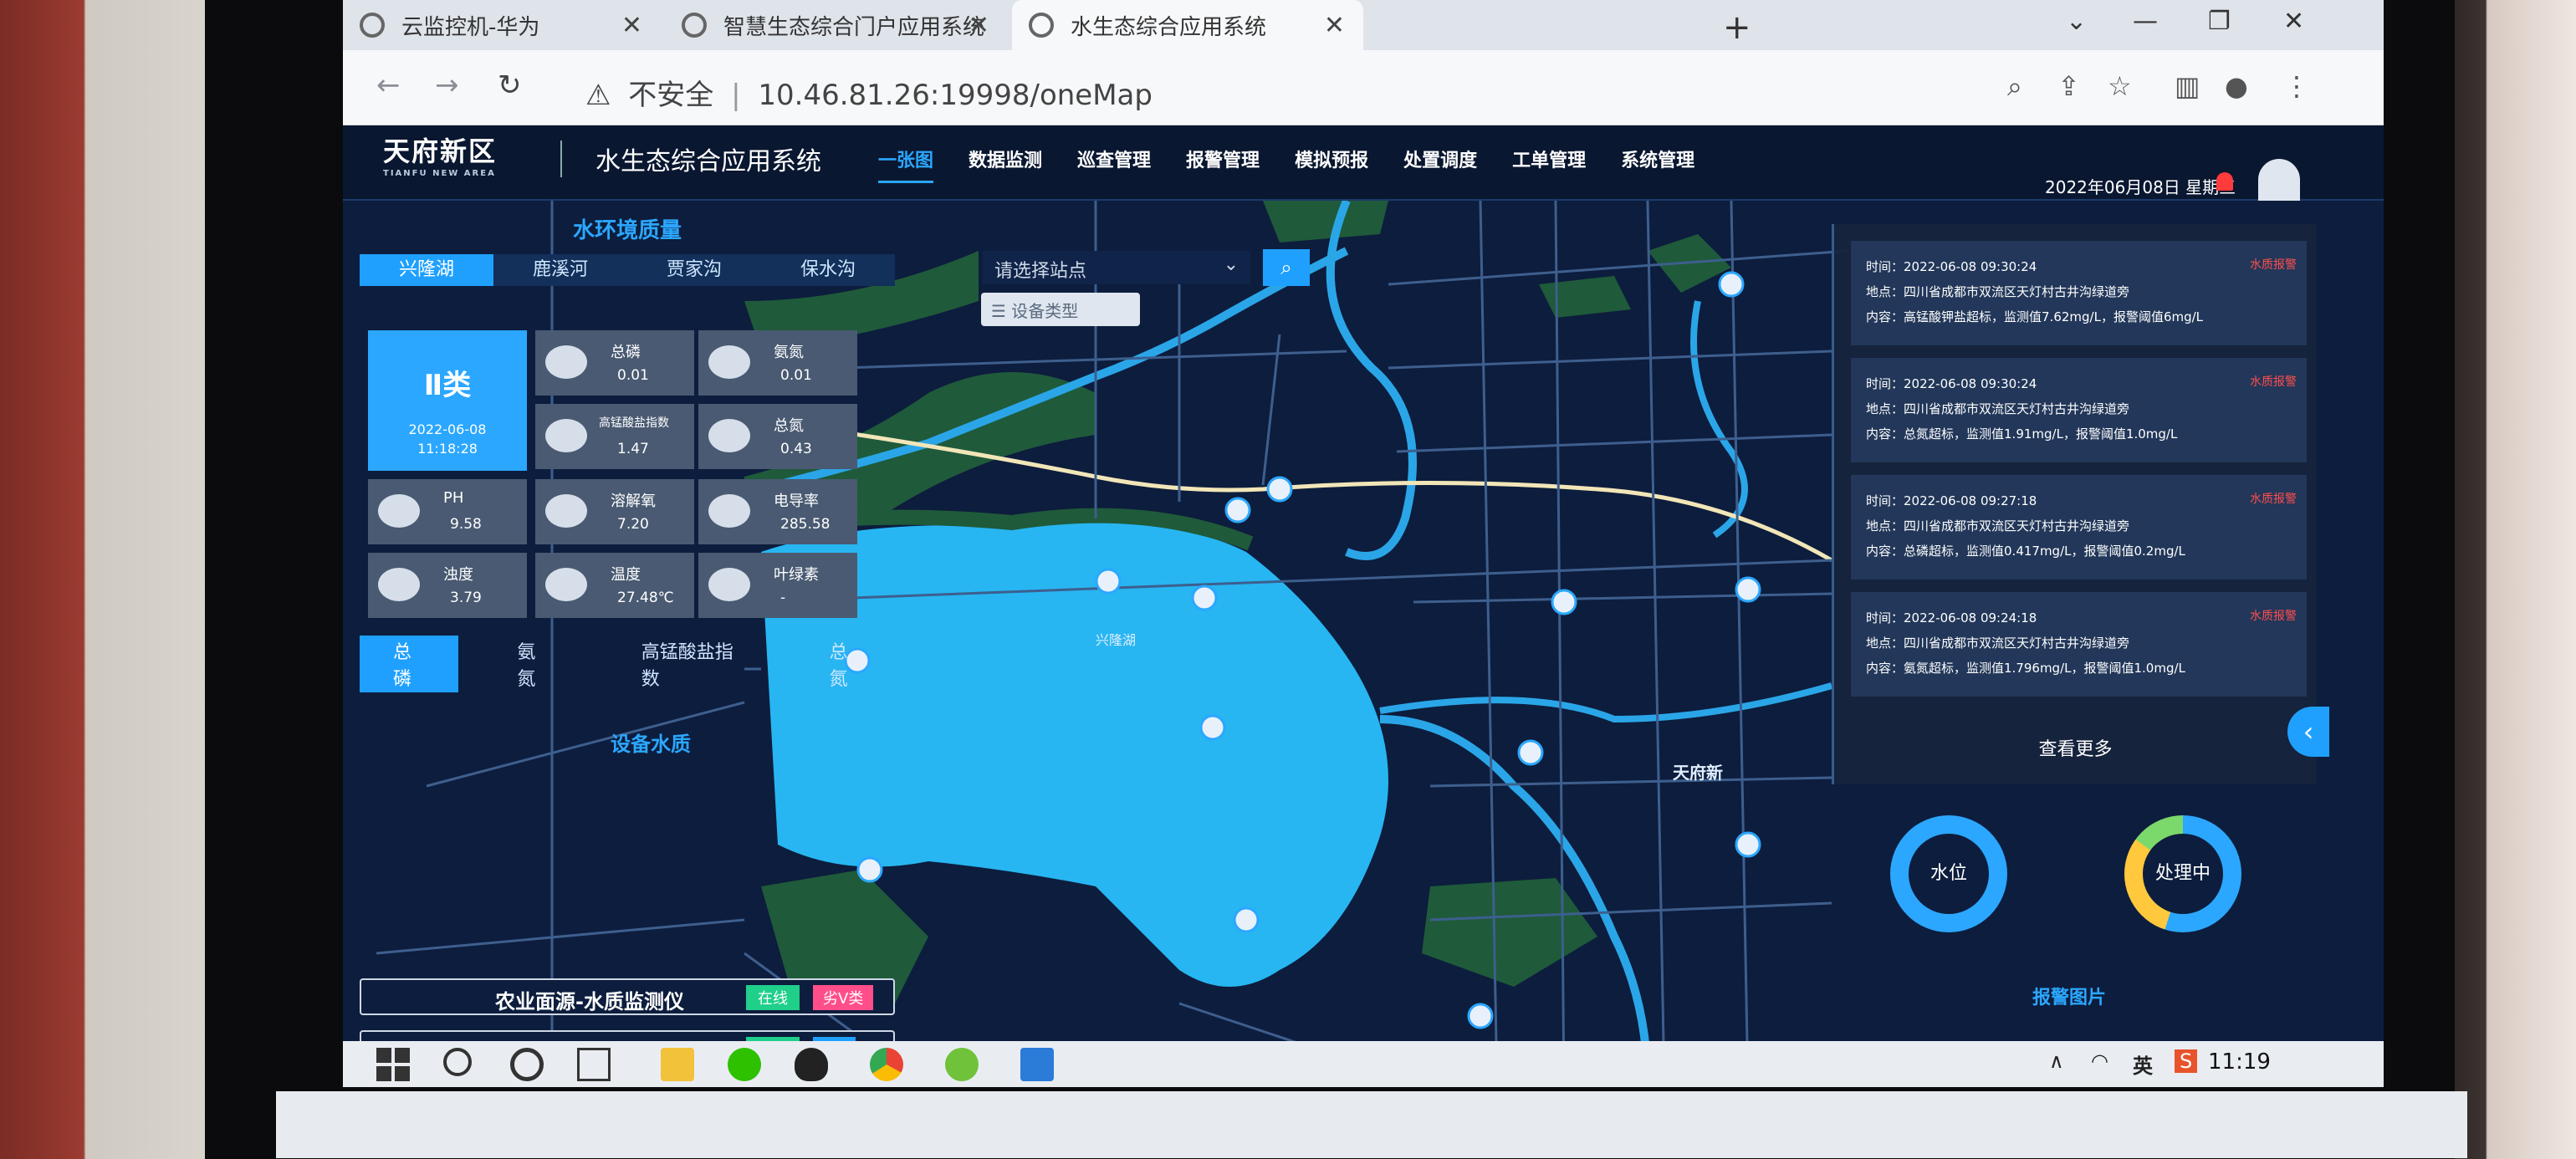  Describe the element at coordinates (399, 584) in the screenshot. I see `turbidity-icon` at that location.